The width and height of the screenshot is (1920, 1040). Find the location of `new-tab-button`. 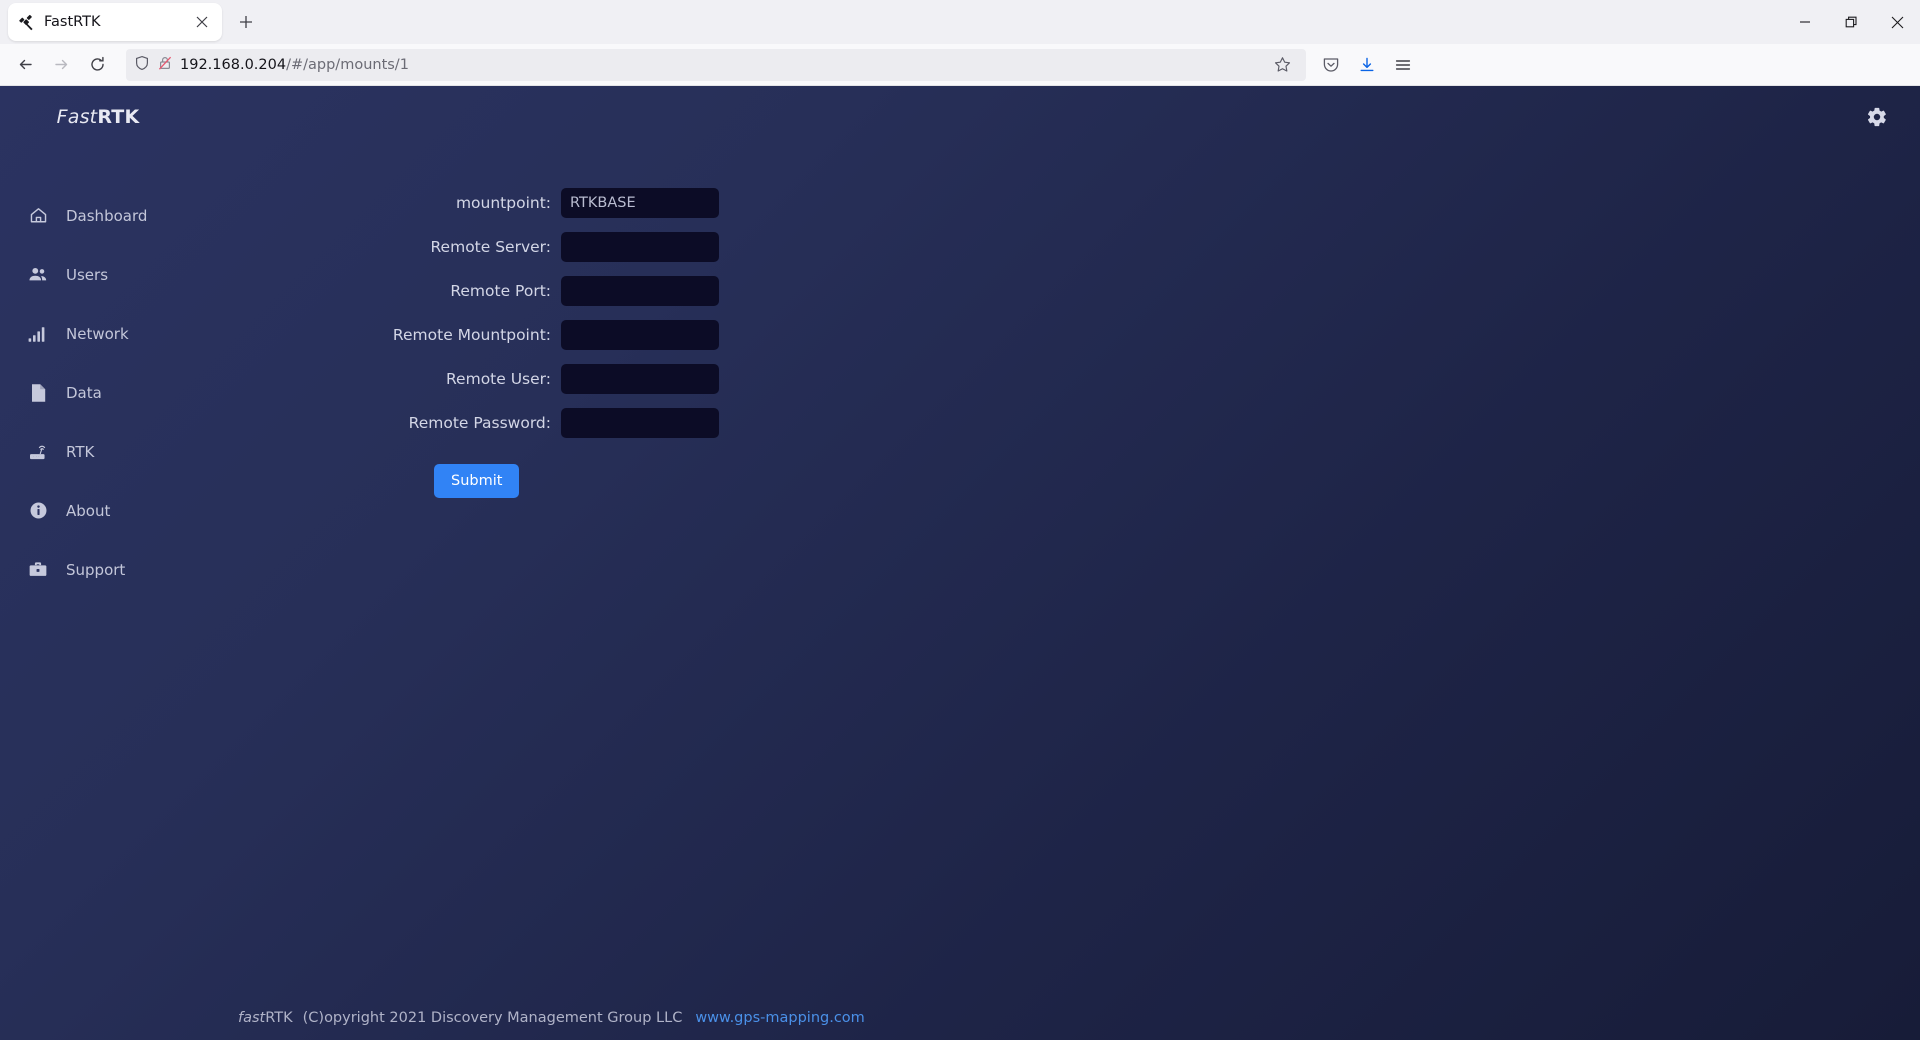

new-tab-button is located at coordinates (246, 22).